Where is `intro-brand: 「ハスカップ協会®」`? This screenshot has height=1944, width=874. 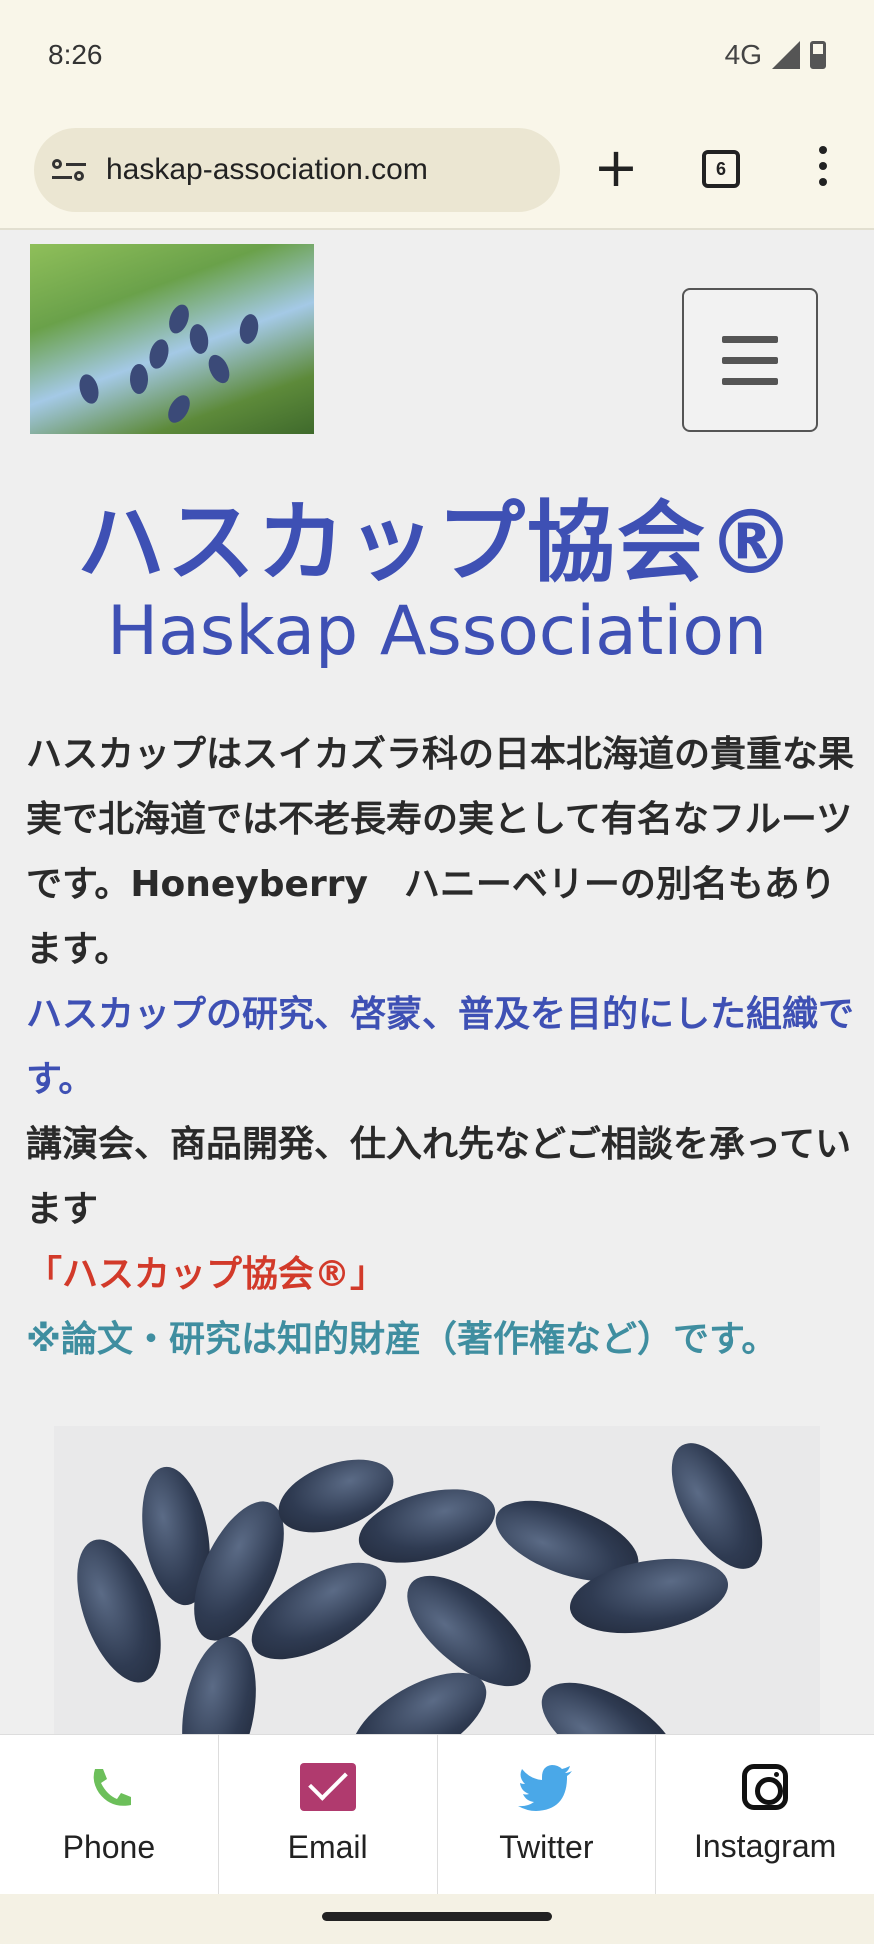
intro-brand: 「ハスカップ協会®」 is located at coordinates (206, 1274).